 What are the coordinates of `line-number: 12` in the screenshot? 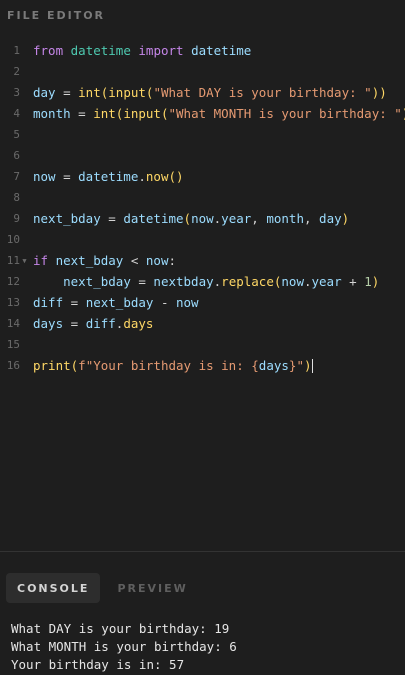 It's located at (13, 281).